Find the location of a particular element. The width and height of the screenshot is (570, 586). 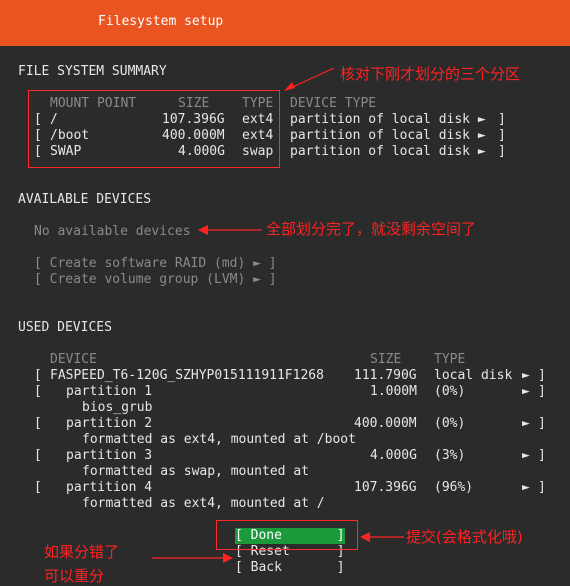

annotation-available-note: 全部划分完了，就没剩余空间了 is located at coordinates (371, 229).